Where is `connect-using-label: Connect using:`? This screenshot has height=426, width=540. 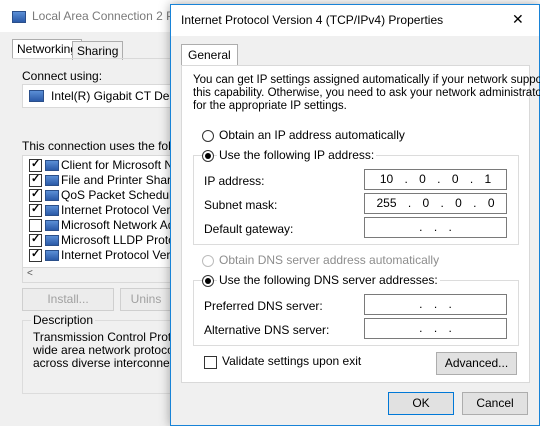 connect-using-label: Connect using: is located at coordinates (62, 76).